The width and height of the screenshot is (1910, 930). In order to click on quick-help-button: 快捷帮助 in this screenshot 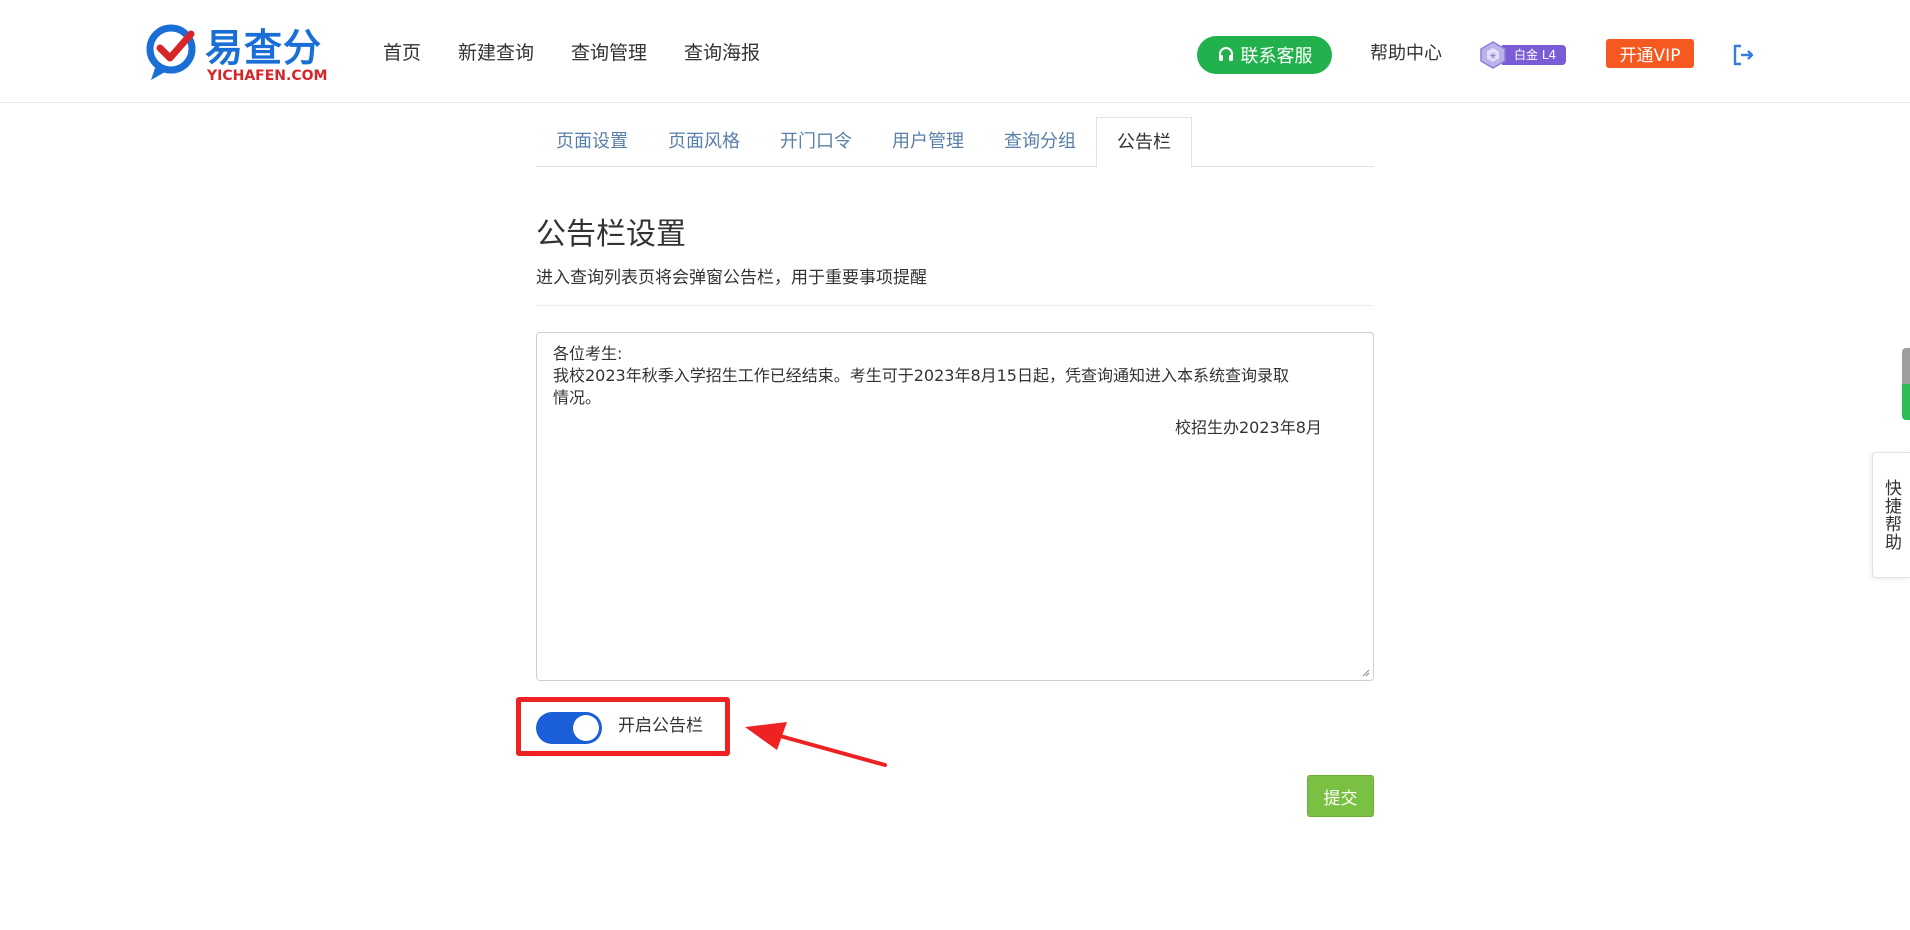, I will do `click(1891, 515)`.